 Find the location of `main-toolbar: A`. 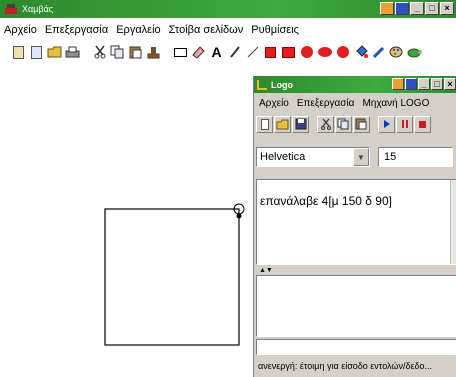

main-toolbar: A is located at coordinates (228, 52).